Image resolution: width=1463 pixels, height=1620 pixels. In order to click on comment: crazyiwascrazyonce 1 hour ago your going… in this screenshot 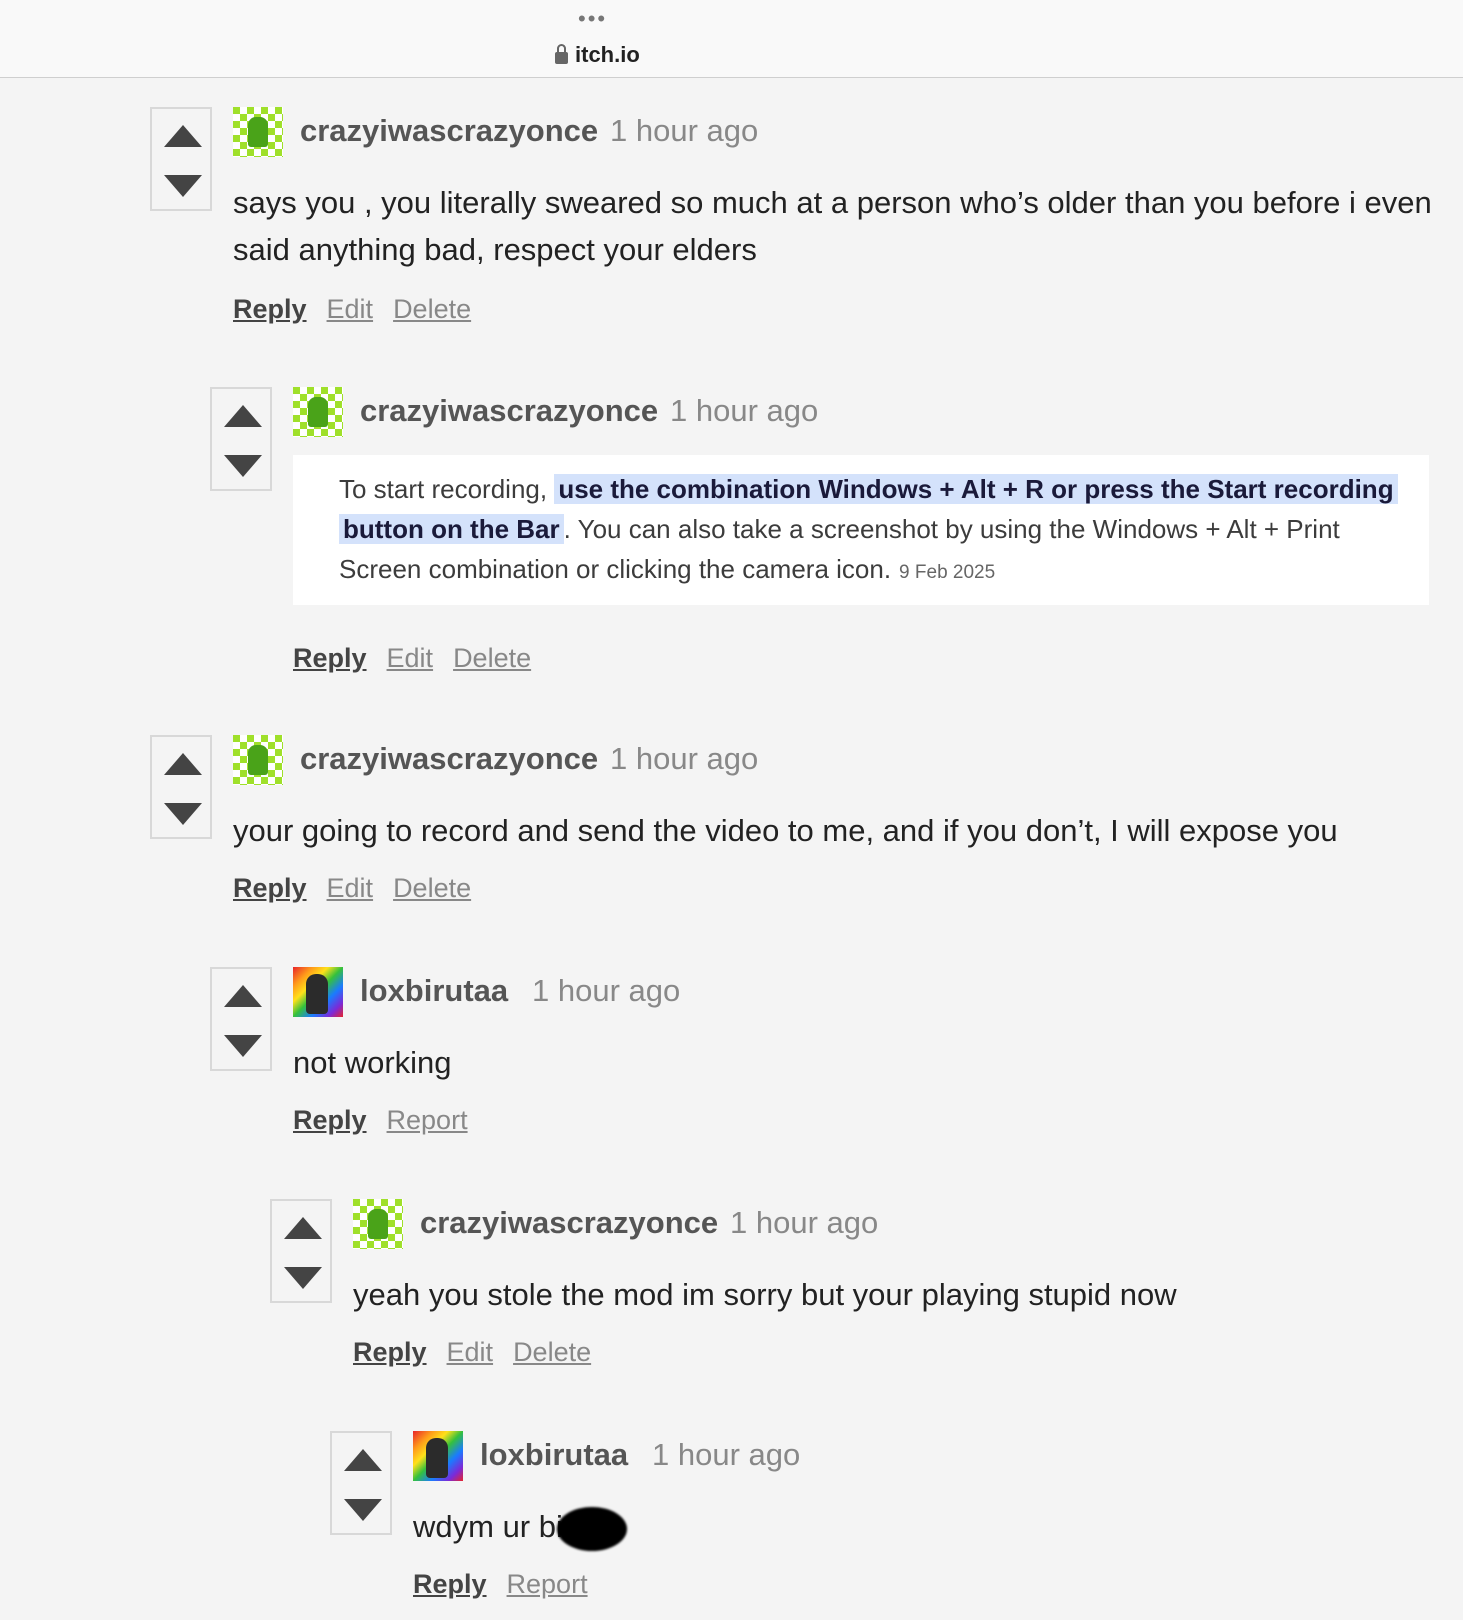, I will do `click(800, 830)`.